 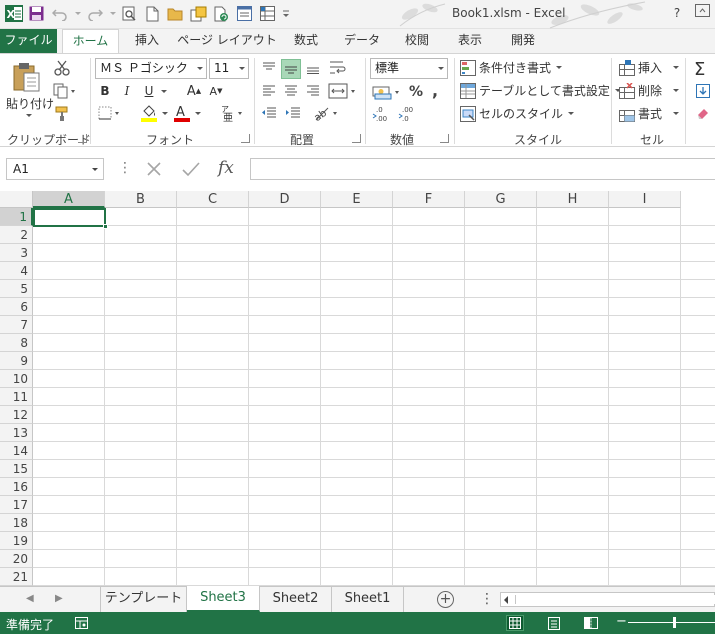 What do you see at coordinates (16, 541) in the screenshot?
I see `row-header-19: 19` at bounding box center [16, 541].